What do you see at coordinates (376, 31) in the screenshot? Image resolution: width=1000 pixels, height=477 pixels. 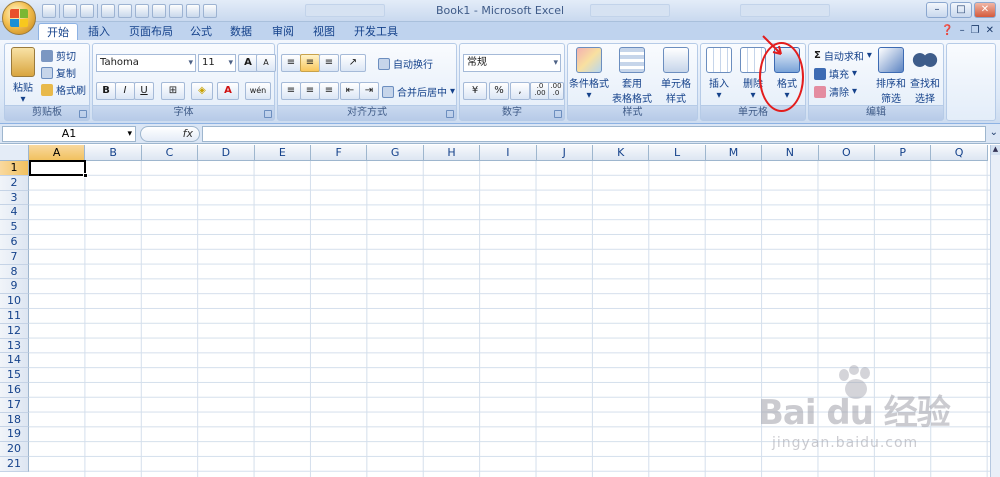 I see `tab-developer: 开发工具` at bounding box center [376, 31].